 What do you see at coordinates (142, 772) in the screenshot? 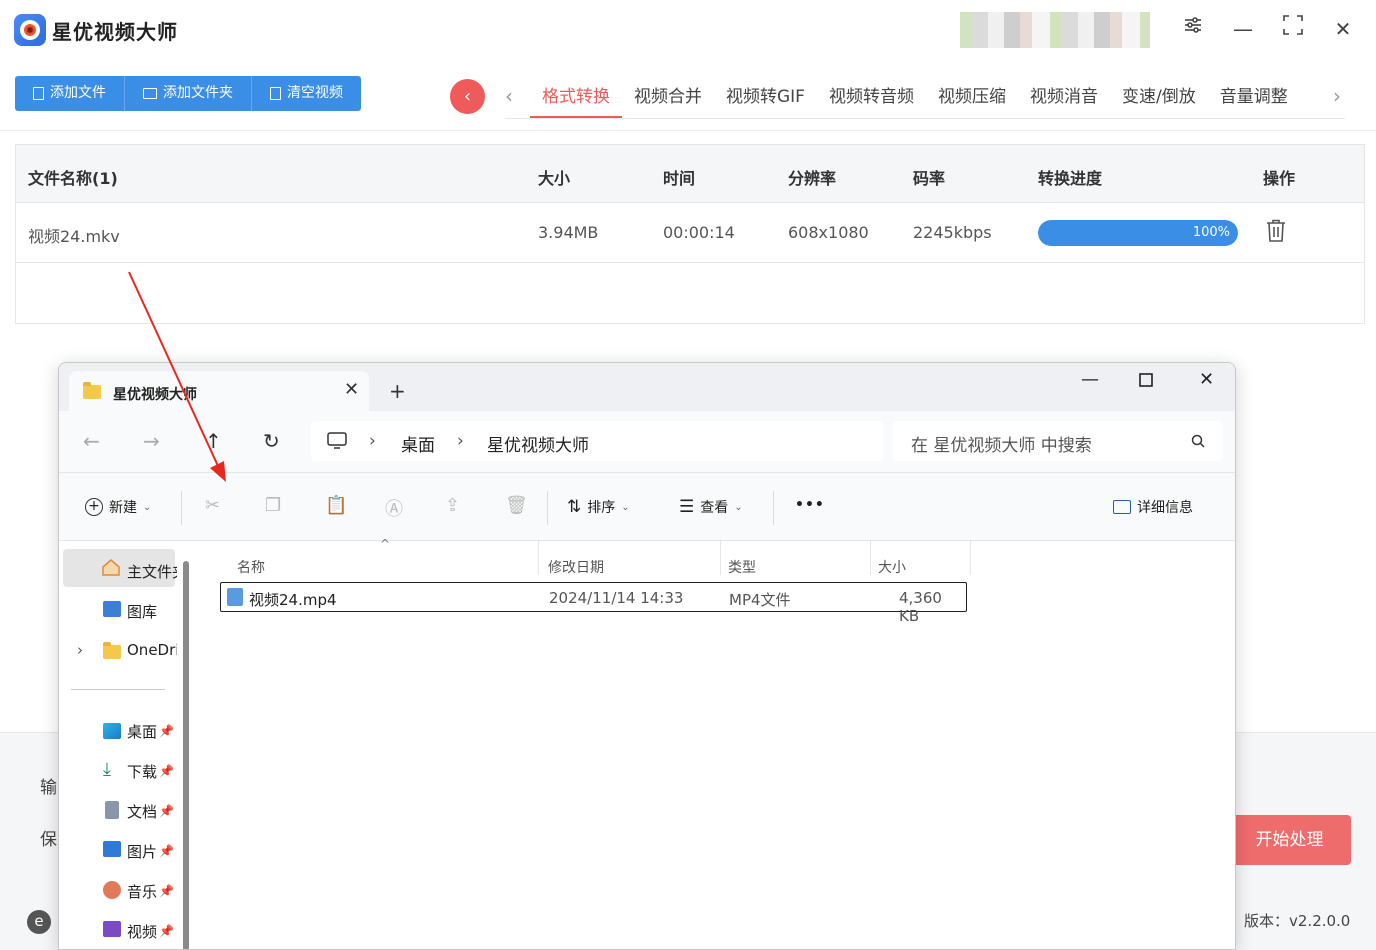
I see `sidebar-item-label: 下载` at bounding box center [142, 772].